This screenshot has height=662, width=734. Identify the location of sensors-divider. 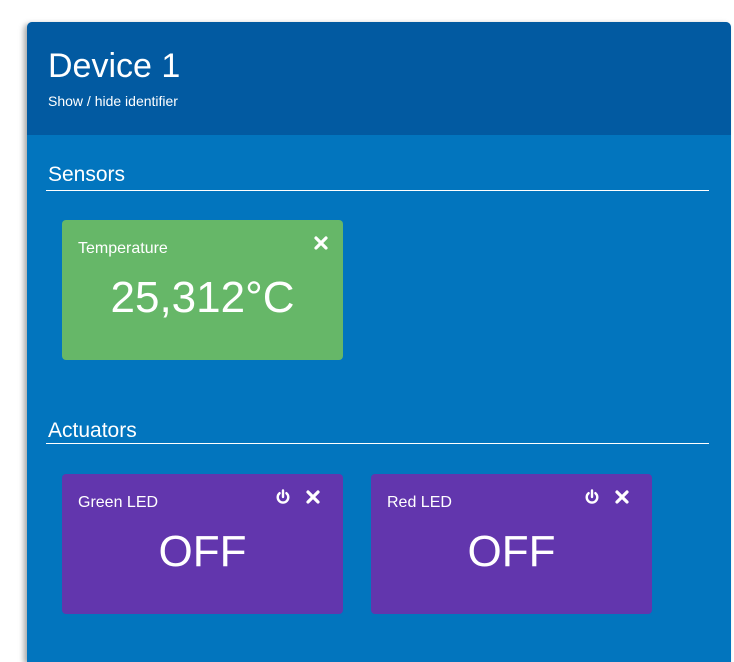
(377, 190).